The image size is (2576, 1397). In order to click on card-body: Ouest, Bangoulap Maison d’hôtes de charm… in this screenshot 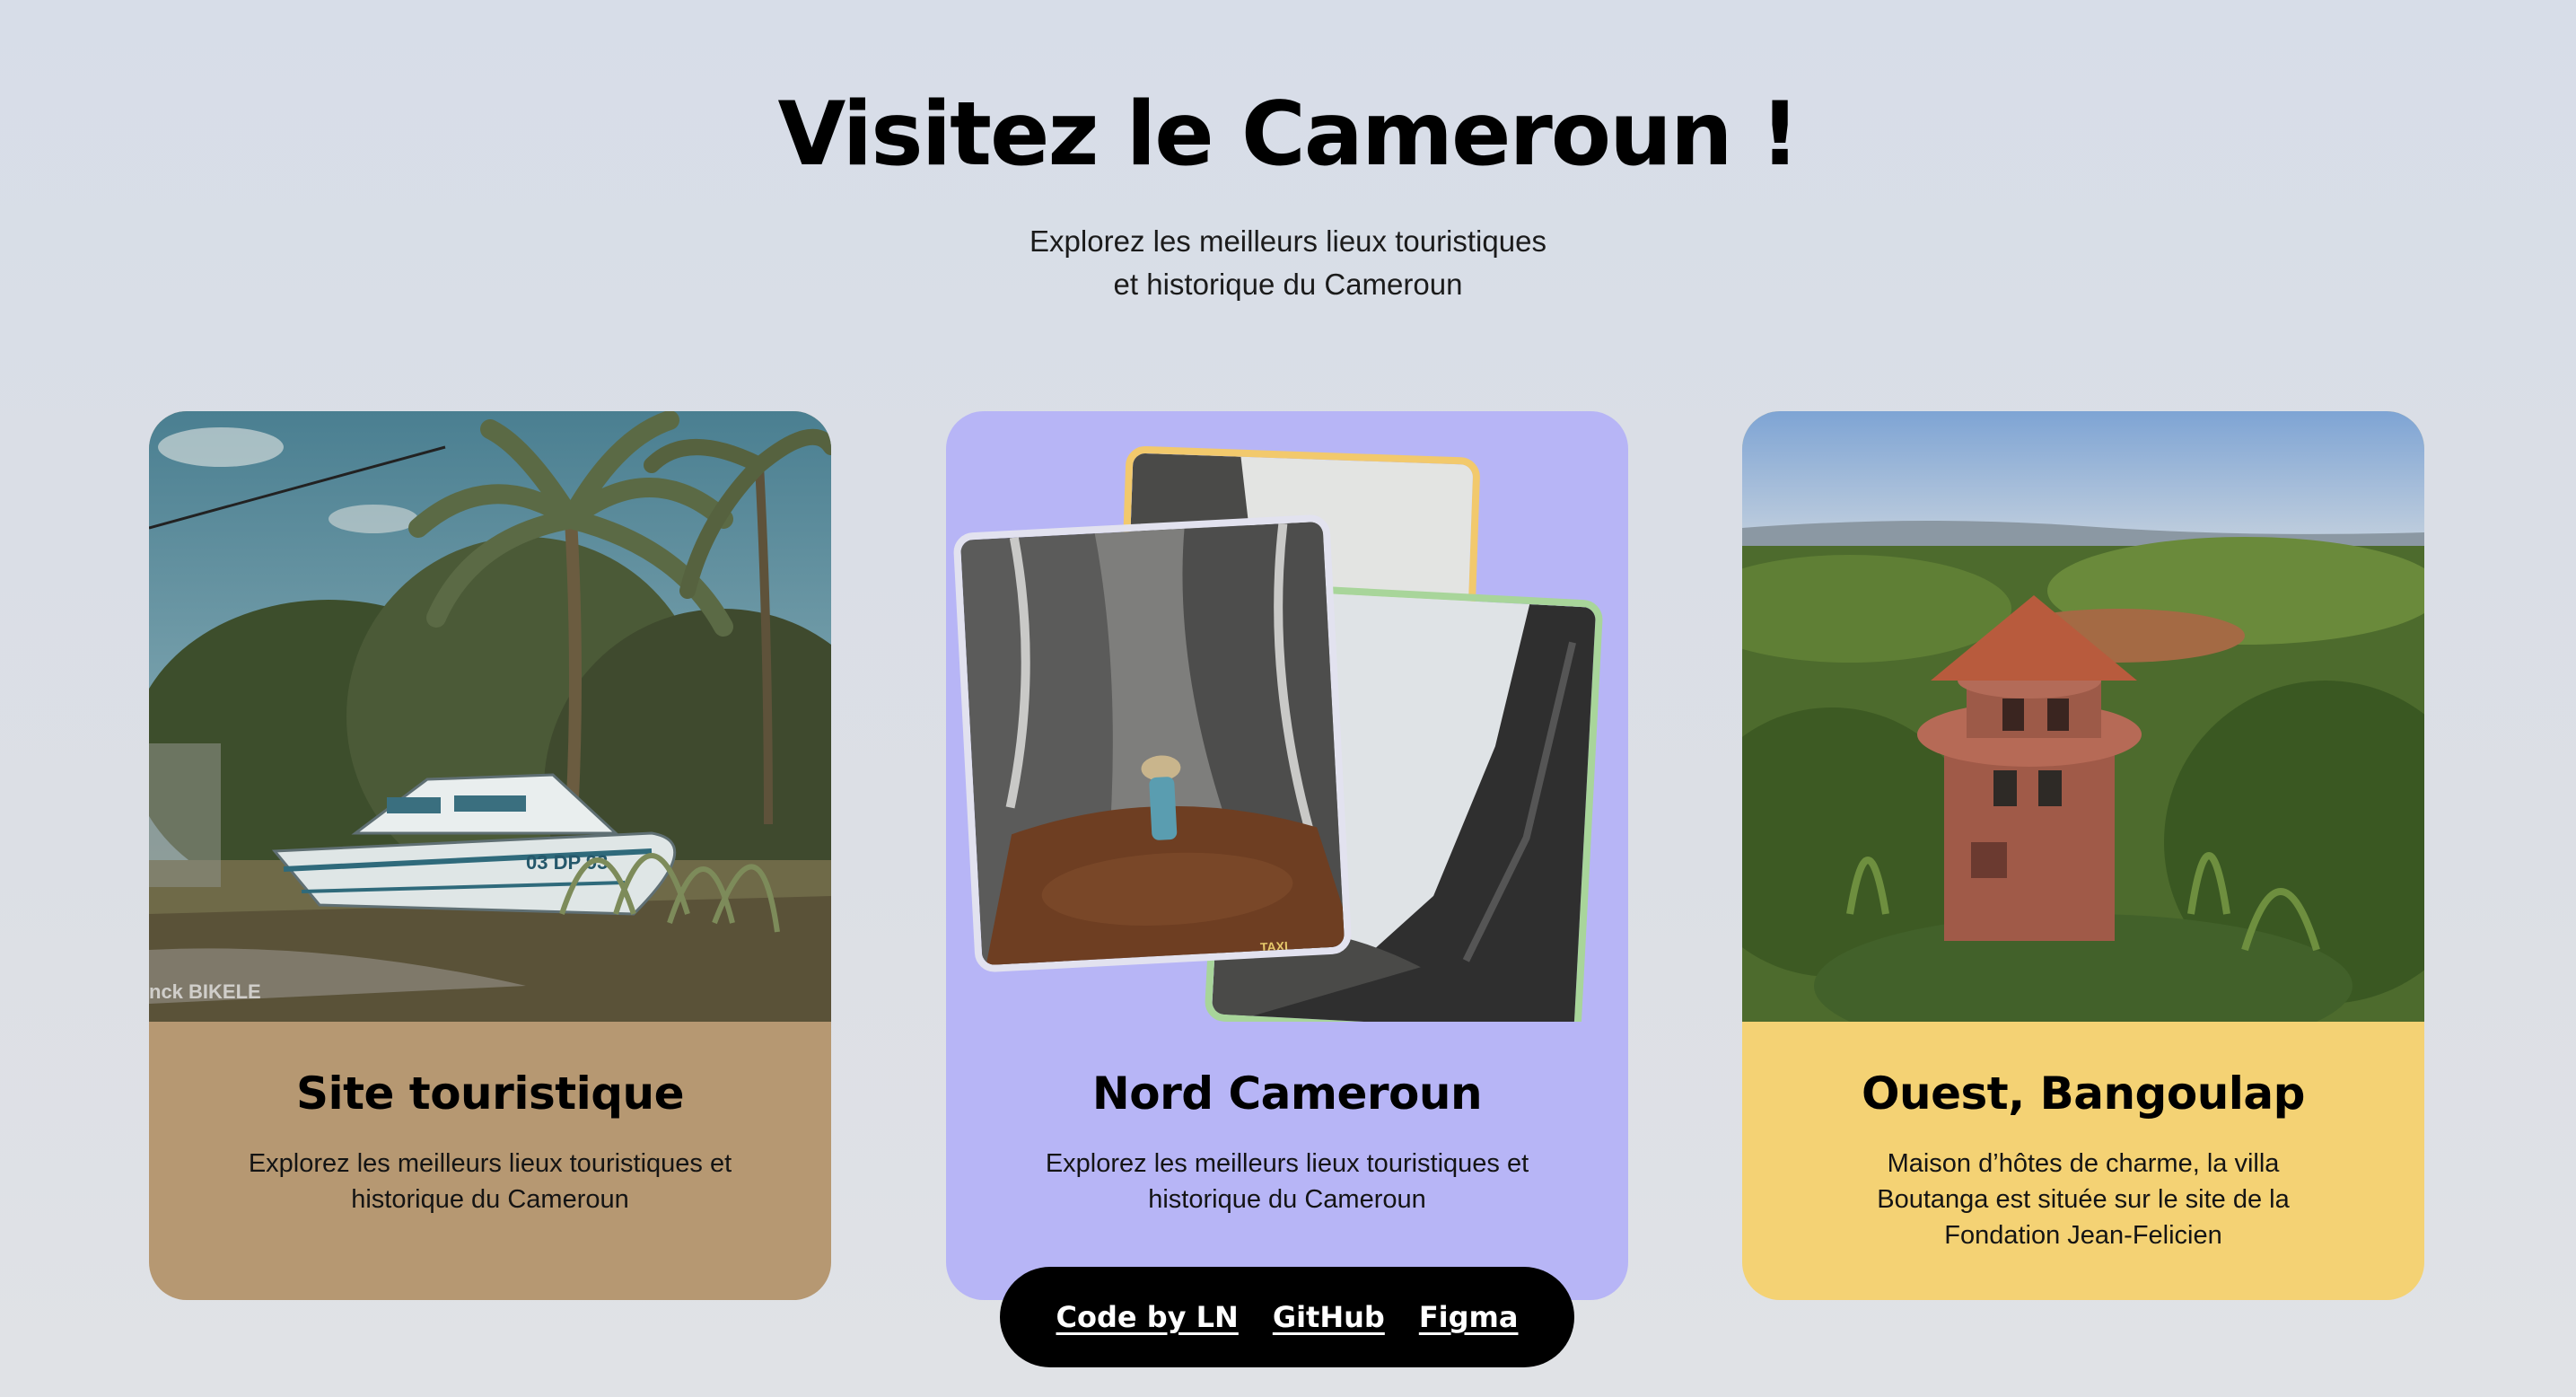, I will do `click(2083, 1161)`.